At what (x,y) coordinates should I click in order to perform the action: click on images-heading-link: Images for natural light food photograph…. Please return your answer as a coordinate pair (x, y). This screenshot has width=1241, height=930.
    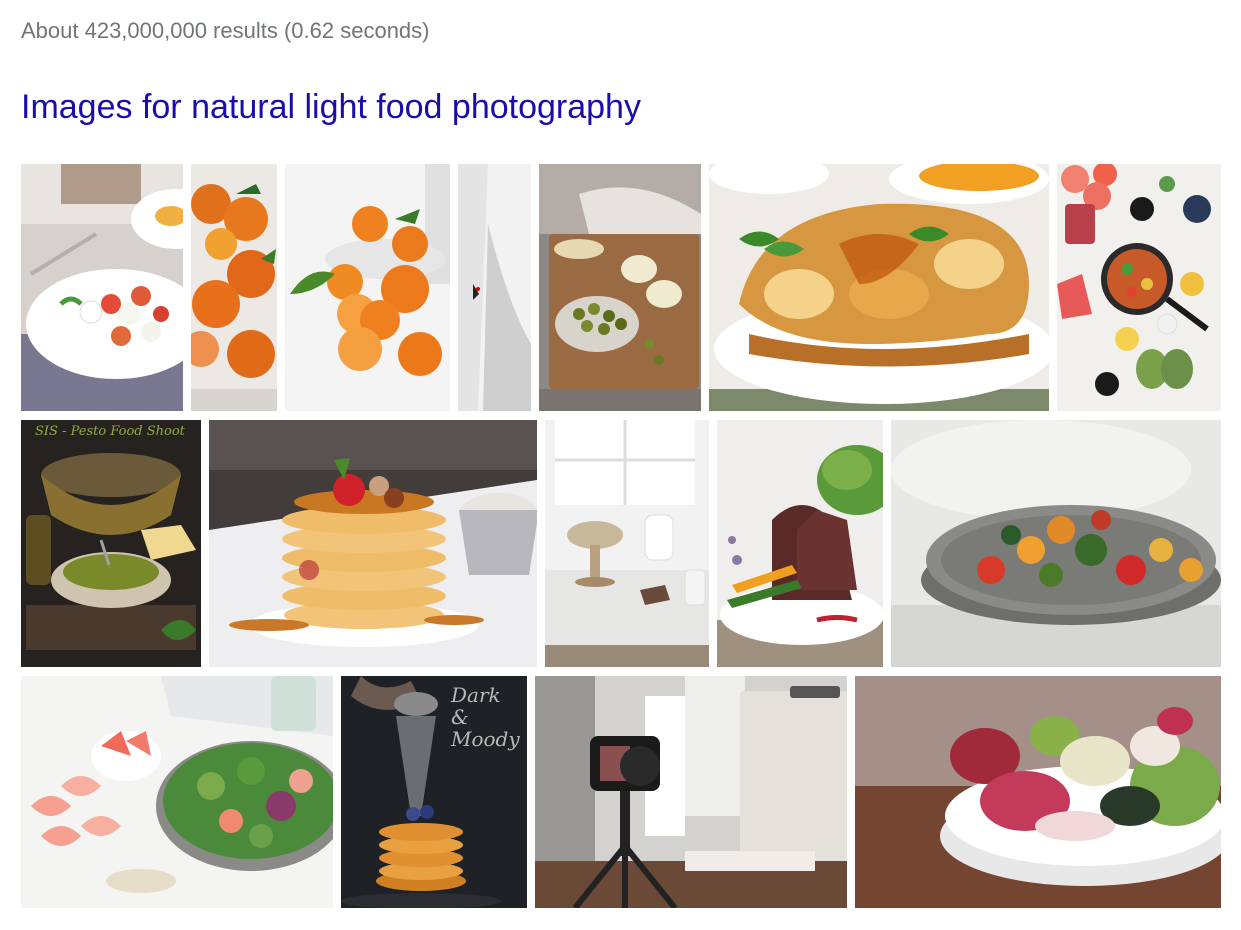
    Looking at the image, I should click on (331, 107).